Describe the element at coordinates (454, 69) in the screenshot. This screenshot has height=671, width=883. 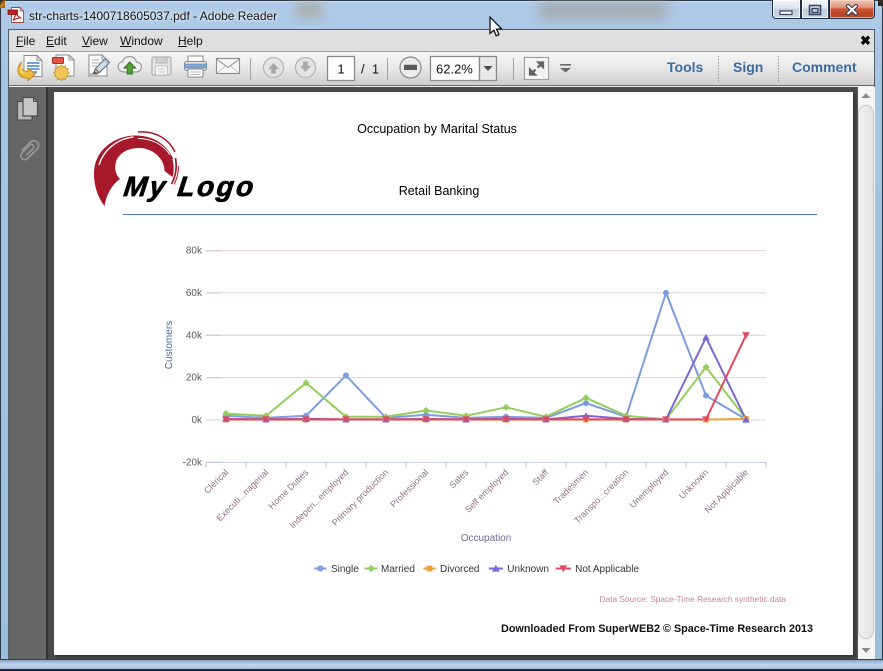
I see `svg-text: 62.2%` at that location.